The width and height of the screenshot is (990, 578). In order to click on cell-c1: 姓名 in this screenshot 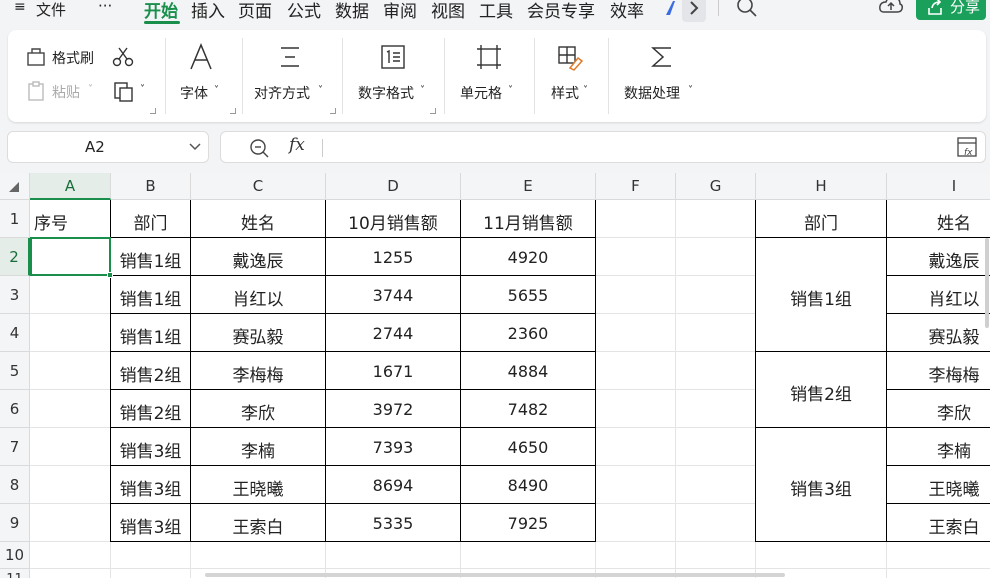, I will do `click(258, 221)`.